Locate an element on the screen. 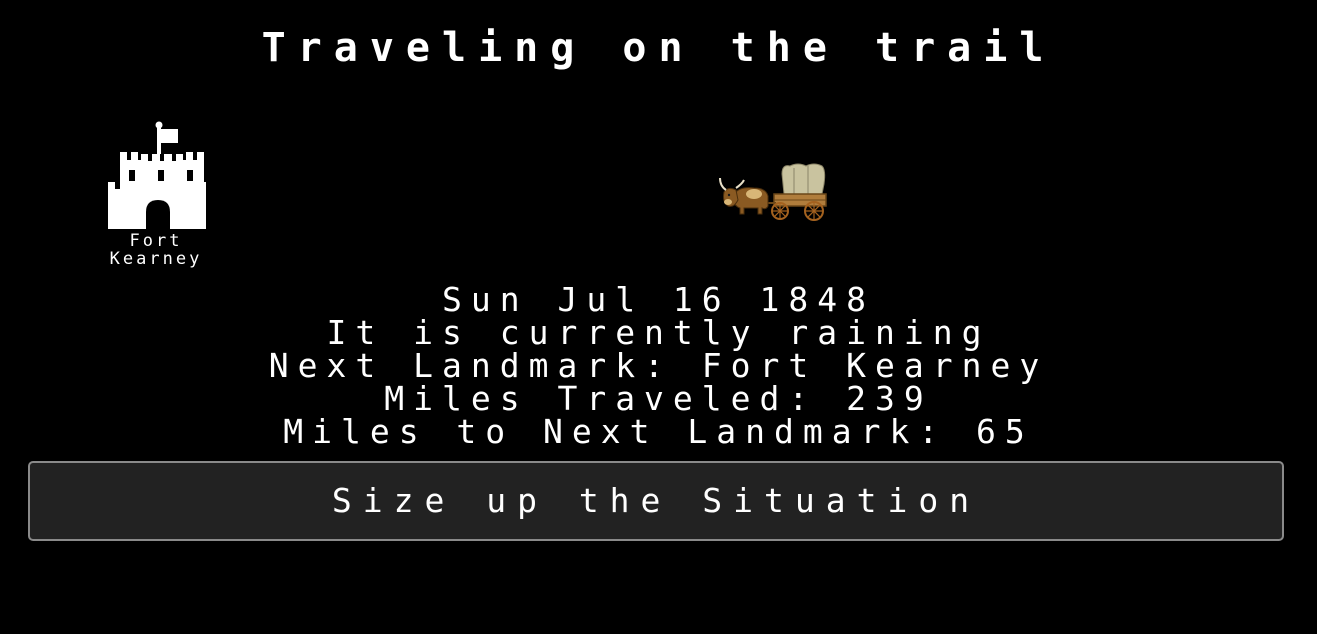  landmark-fort: Fort Kearney is located at coordinates (156, 194).